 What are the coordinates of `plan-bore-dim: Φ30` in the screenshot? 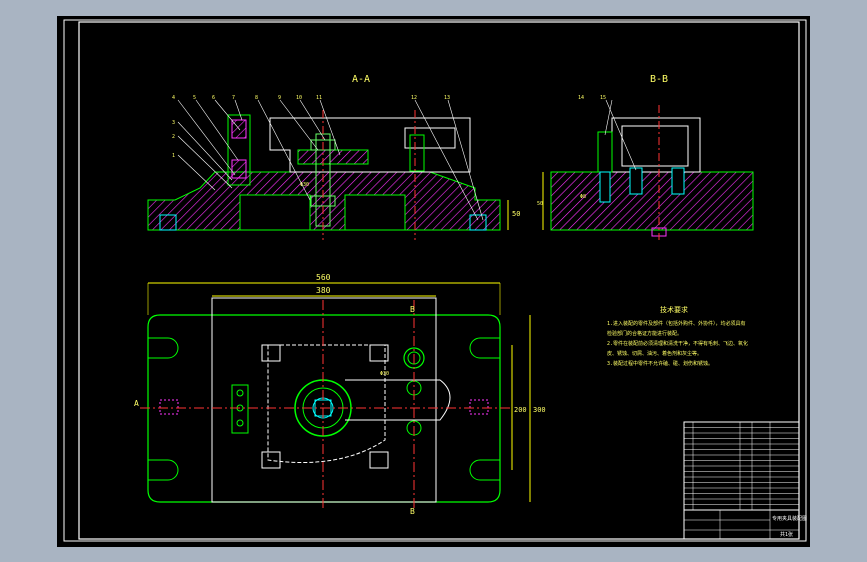 It's located at (384, 374).